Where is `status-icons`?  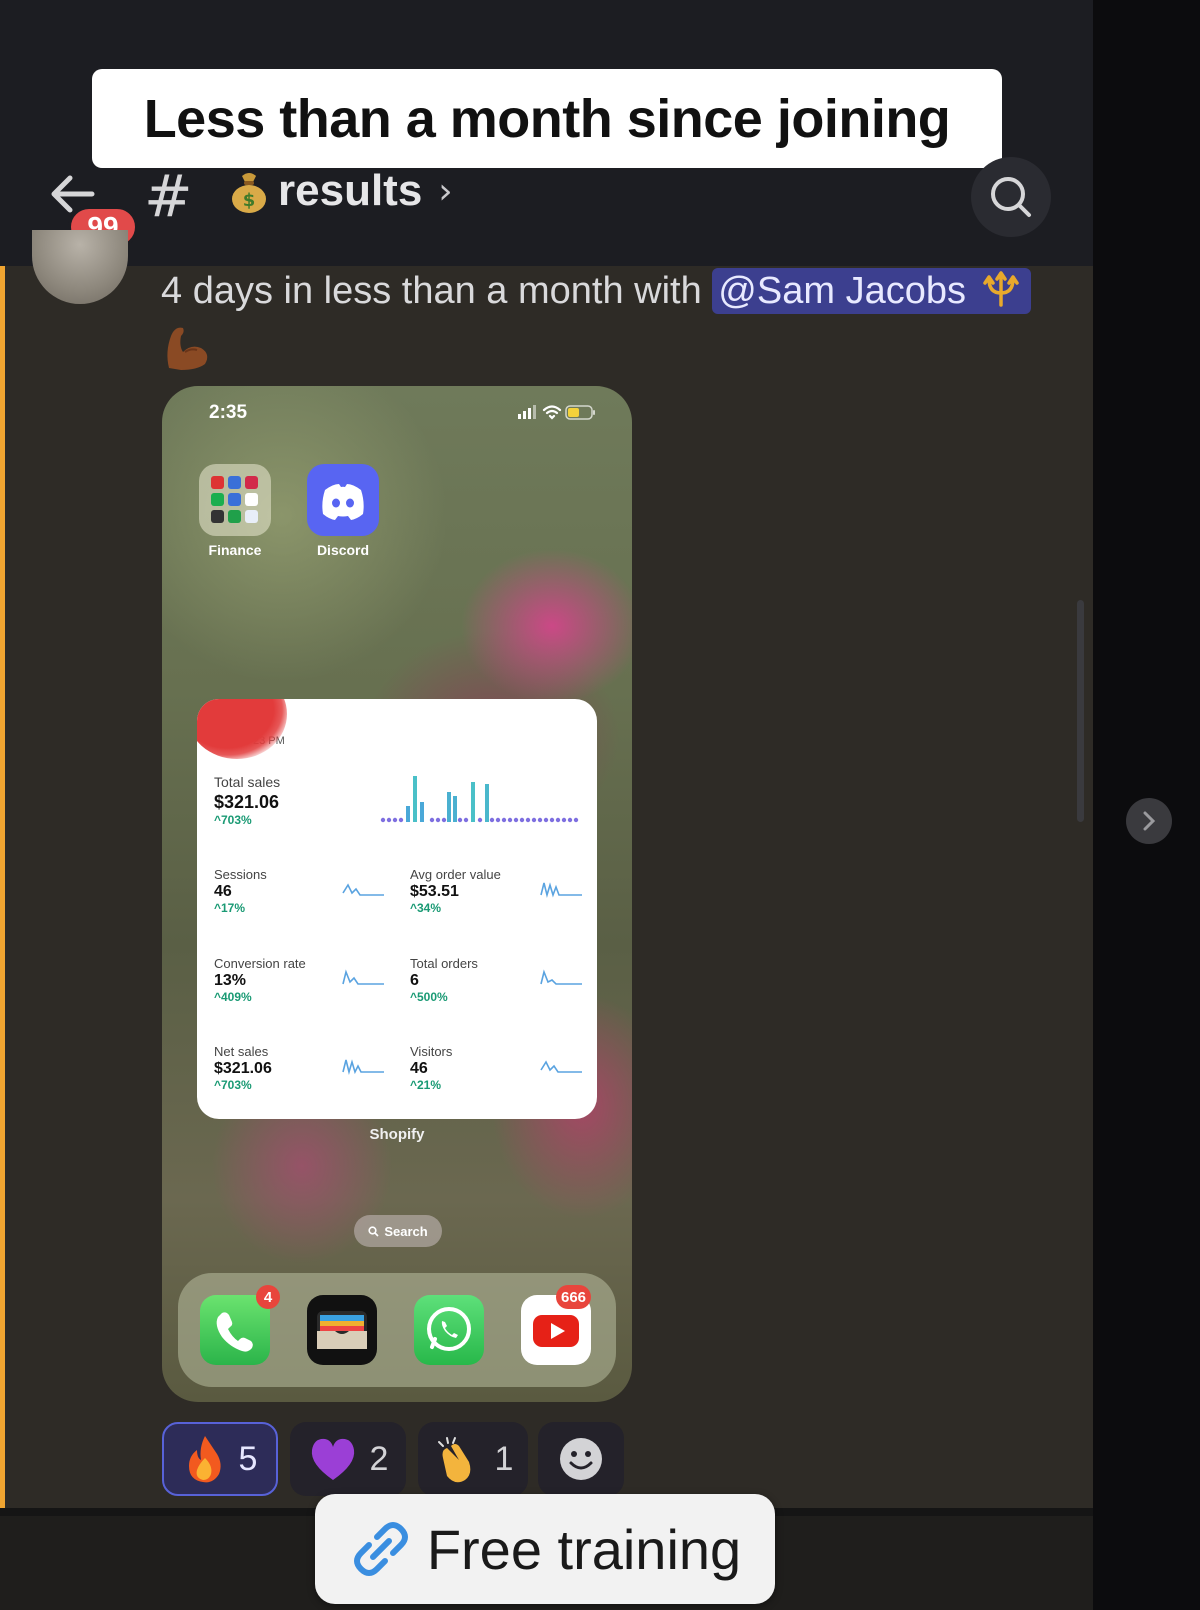
status-icons is located at coordinates (556, 412).